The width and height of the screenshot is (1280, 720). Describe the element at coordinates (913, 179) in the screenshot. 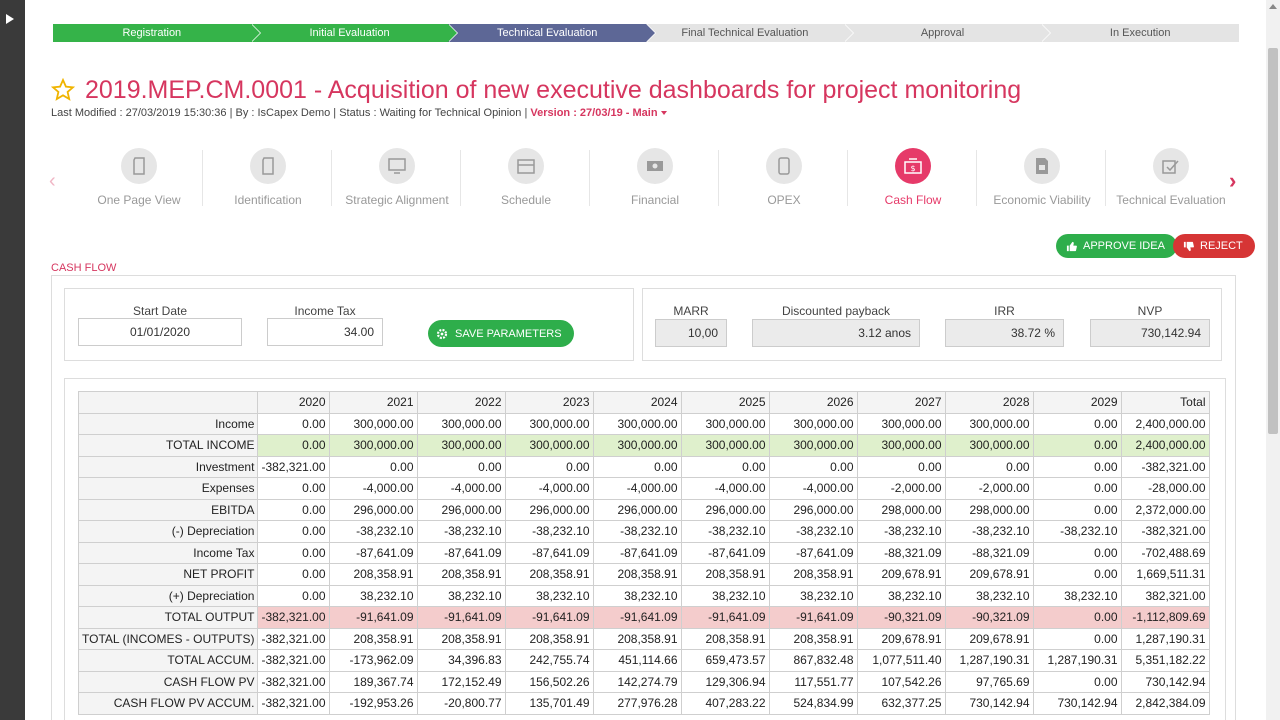

I see `tab-cash-flow: $ Cash Flow` at that location.